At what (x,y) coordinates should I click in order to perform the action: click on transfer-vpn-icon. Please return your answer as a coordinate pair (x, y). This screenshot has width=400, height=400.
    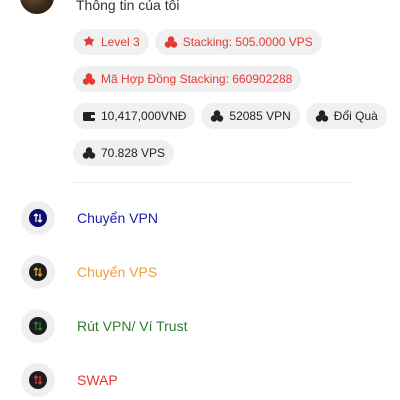
    Looking at the image, I should click on (38, 218).